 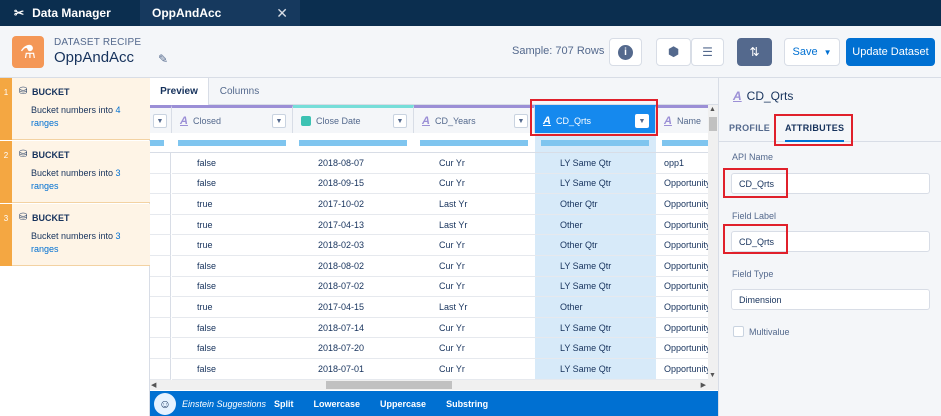 What do you see at coordinates (353, 266) in the screenshot?
I see `table-cell: 2018-08-02` at bounding box center [353, 266].